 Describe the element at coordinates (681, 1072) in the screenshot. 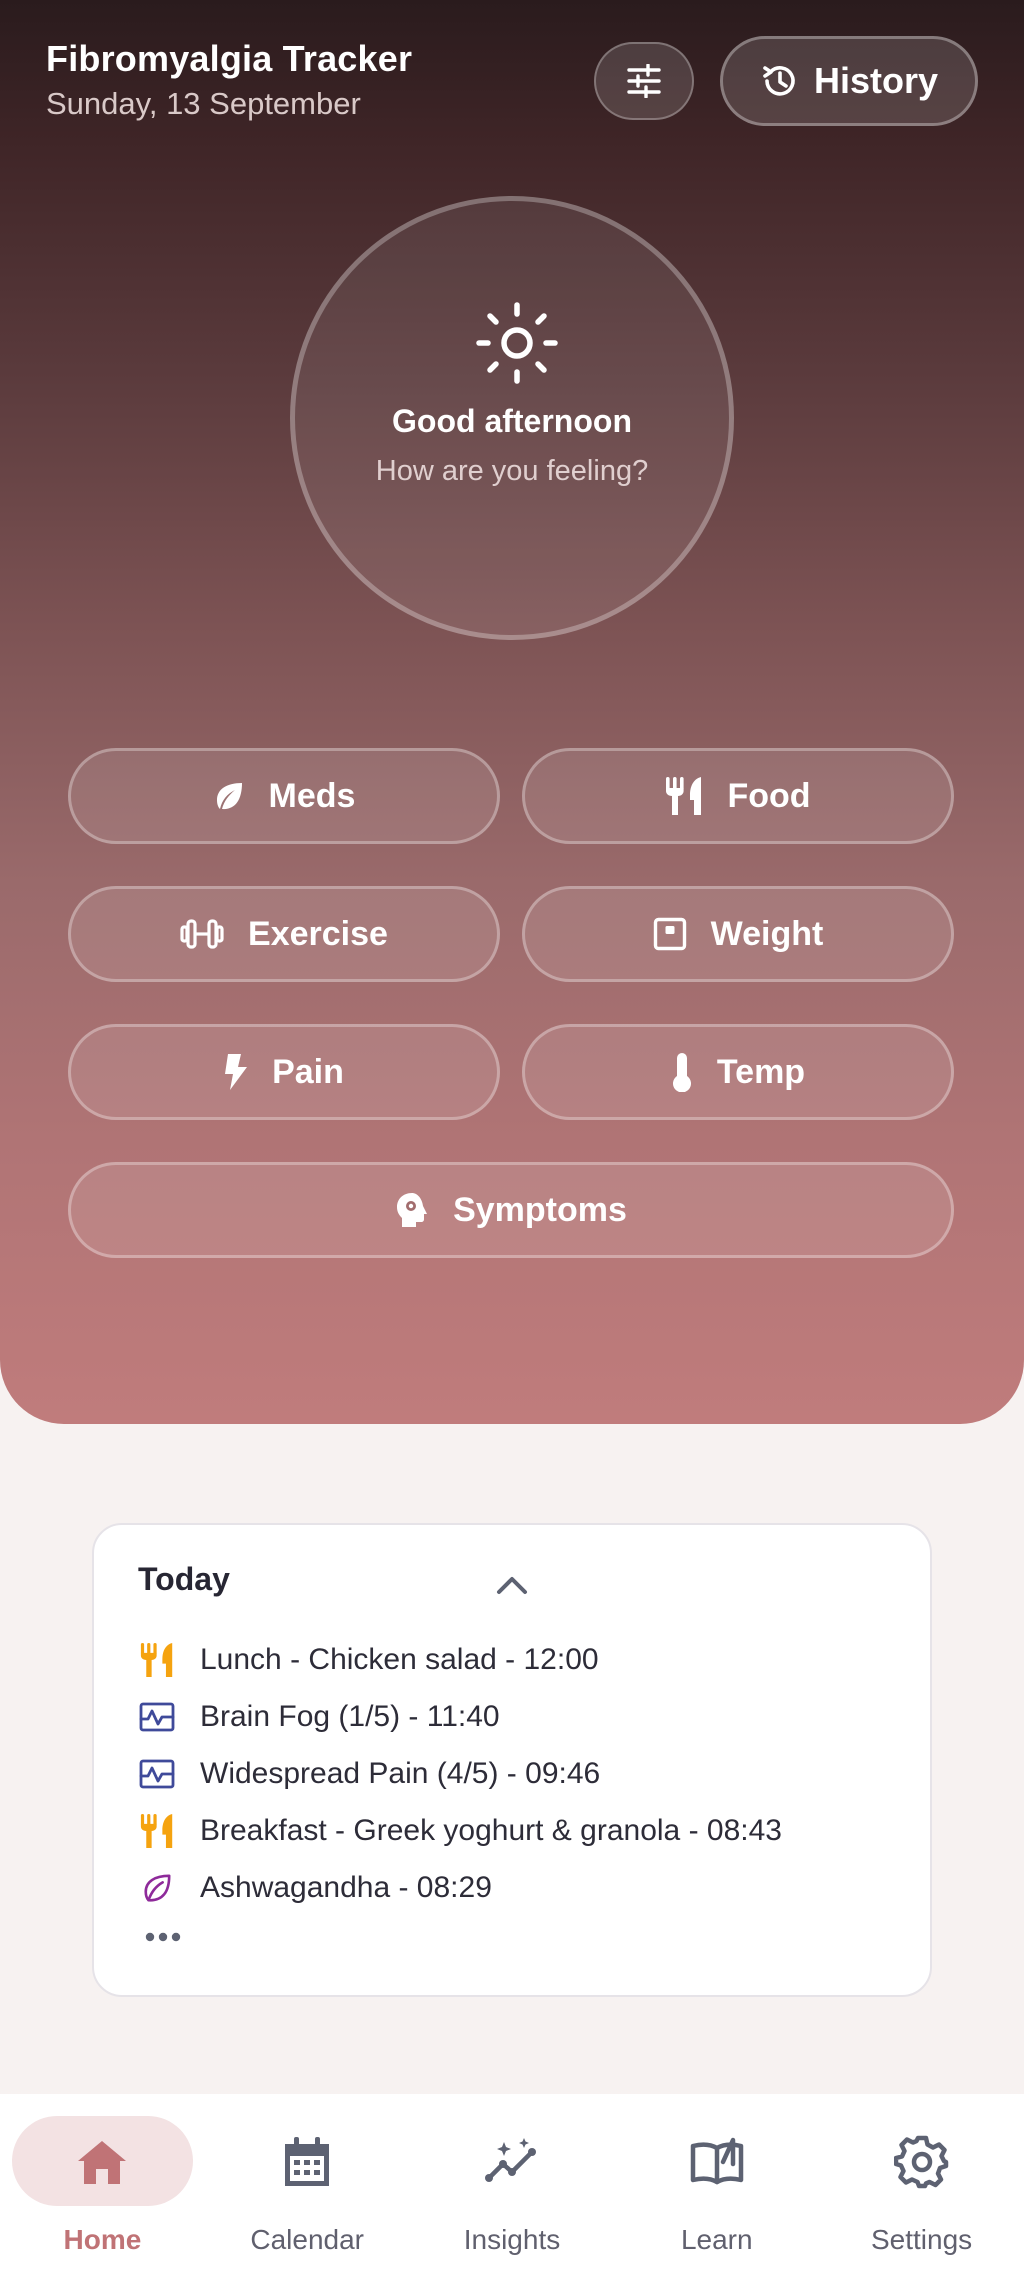

I see `thermometer-icon` at that location.